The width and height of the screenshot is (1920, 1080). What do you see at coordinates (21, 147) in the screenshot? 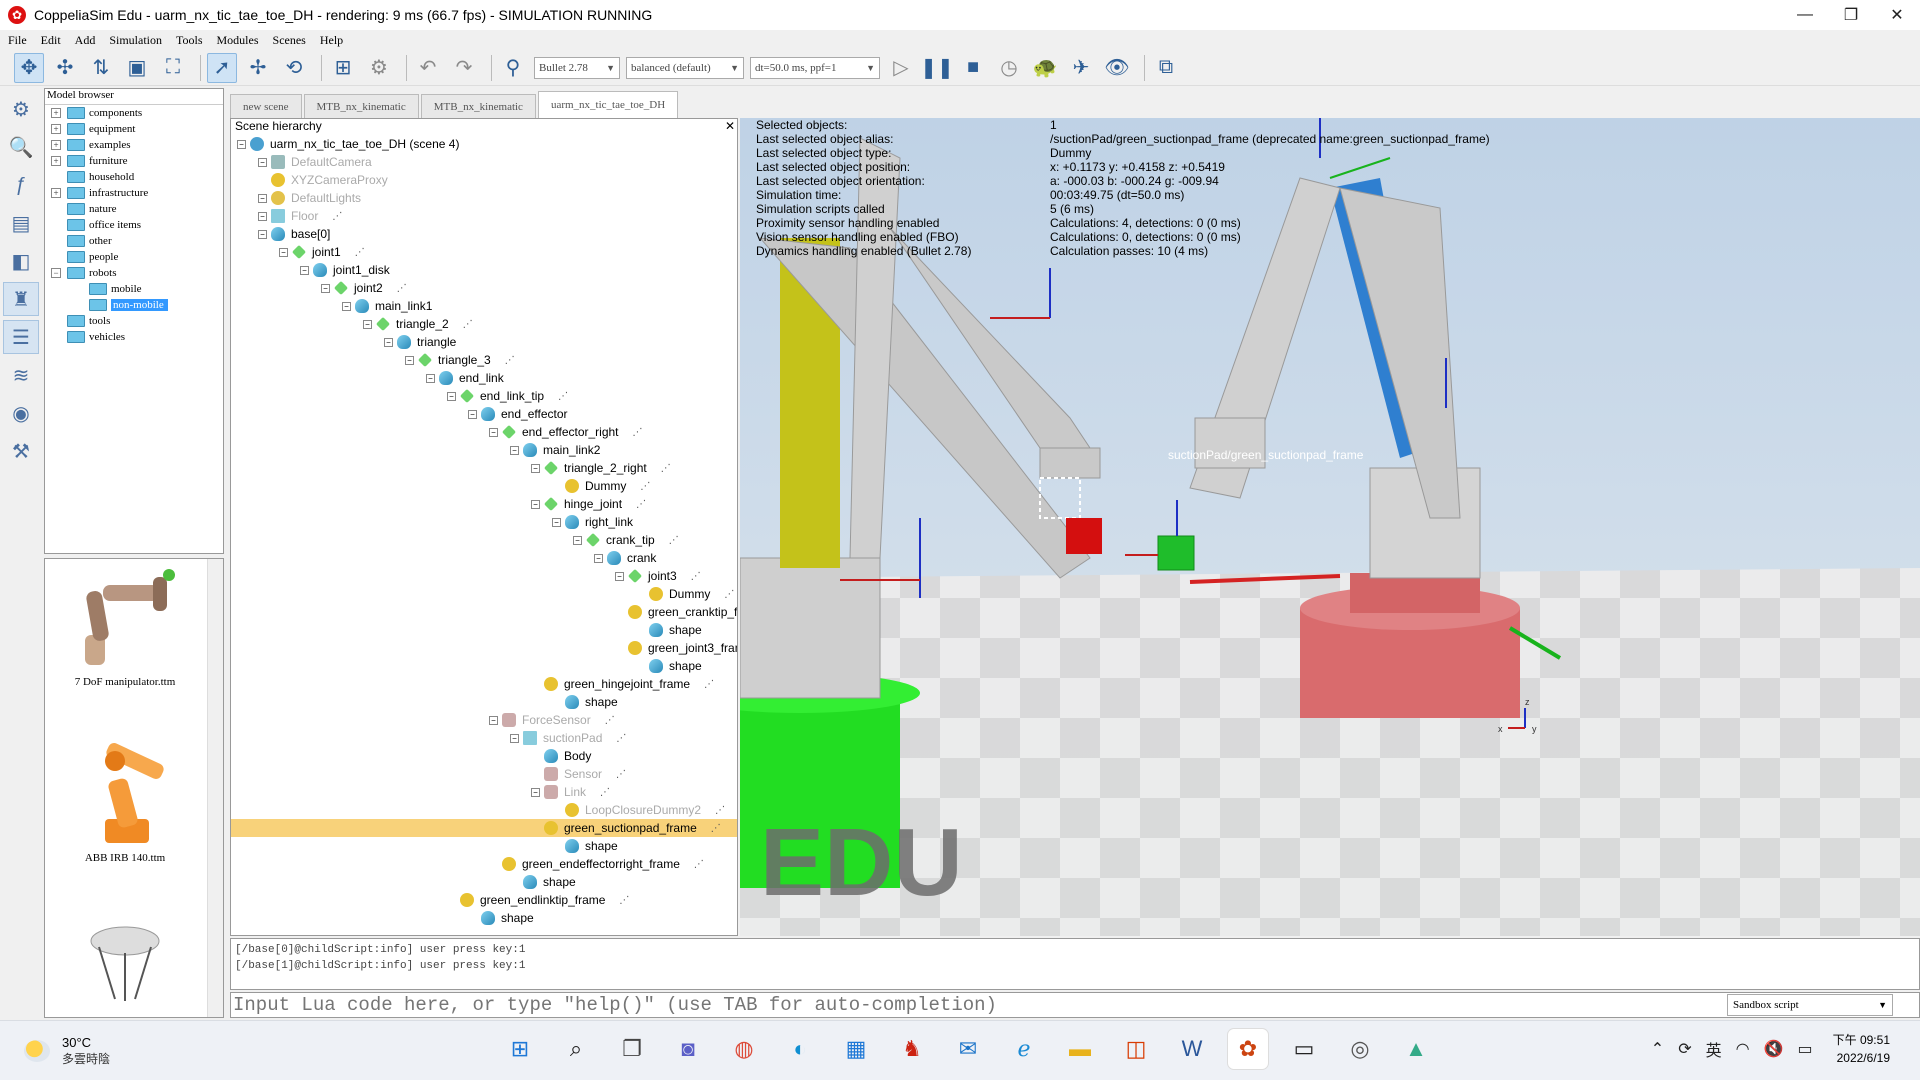
I see `magnifier-icon: 🔍` at bounding box center [21, 147].